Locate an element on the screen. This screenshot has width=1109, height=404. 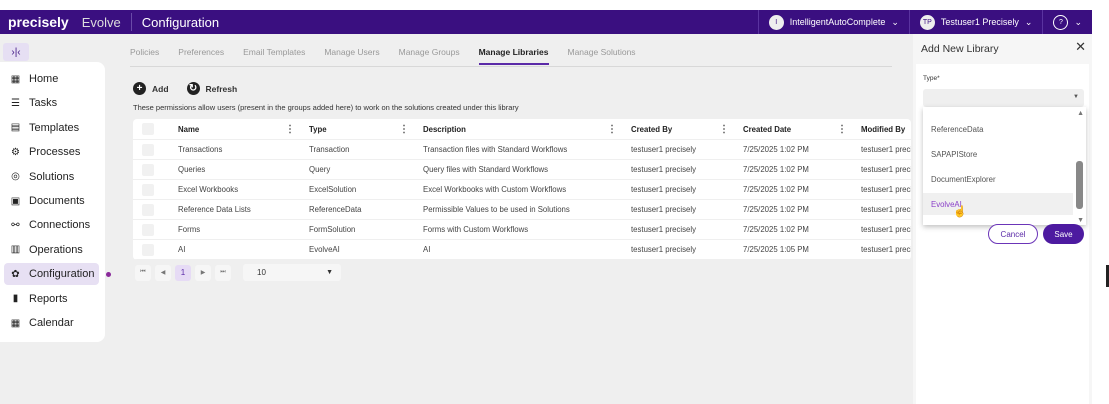
tab-manage-libraries: Manage Libraries is located at coordinates (513, 55).